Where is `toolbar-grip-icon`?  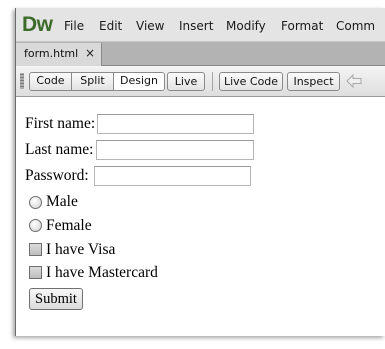 toolbar-grip-icon is located at coordinates (22, 81).